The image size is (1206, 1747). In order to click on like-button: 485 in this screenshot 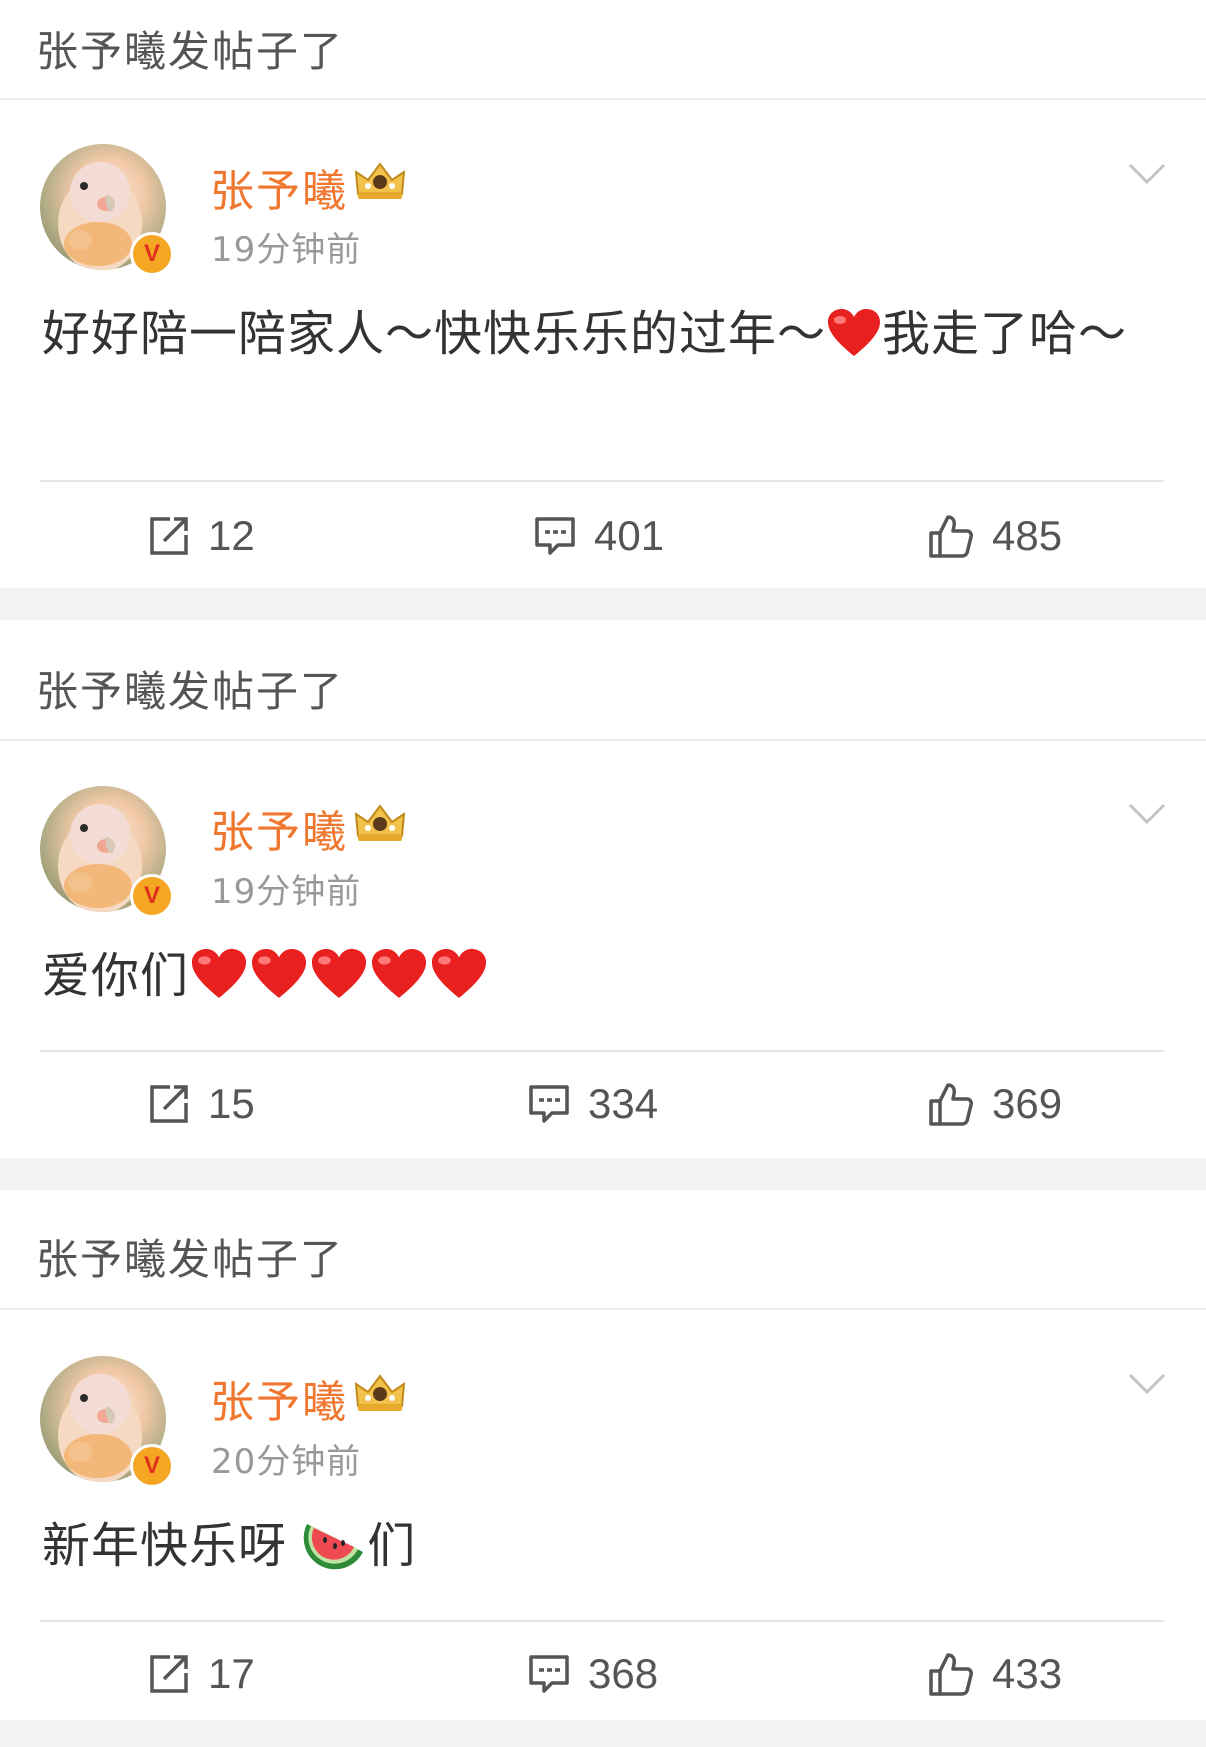, I will do `click(995, 536)`.